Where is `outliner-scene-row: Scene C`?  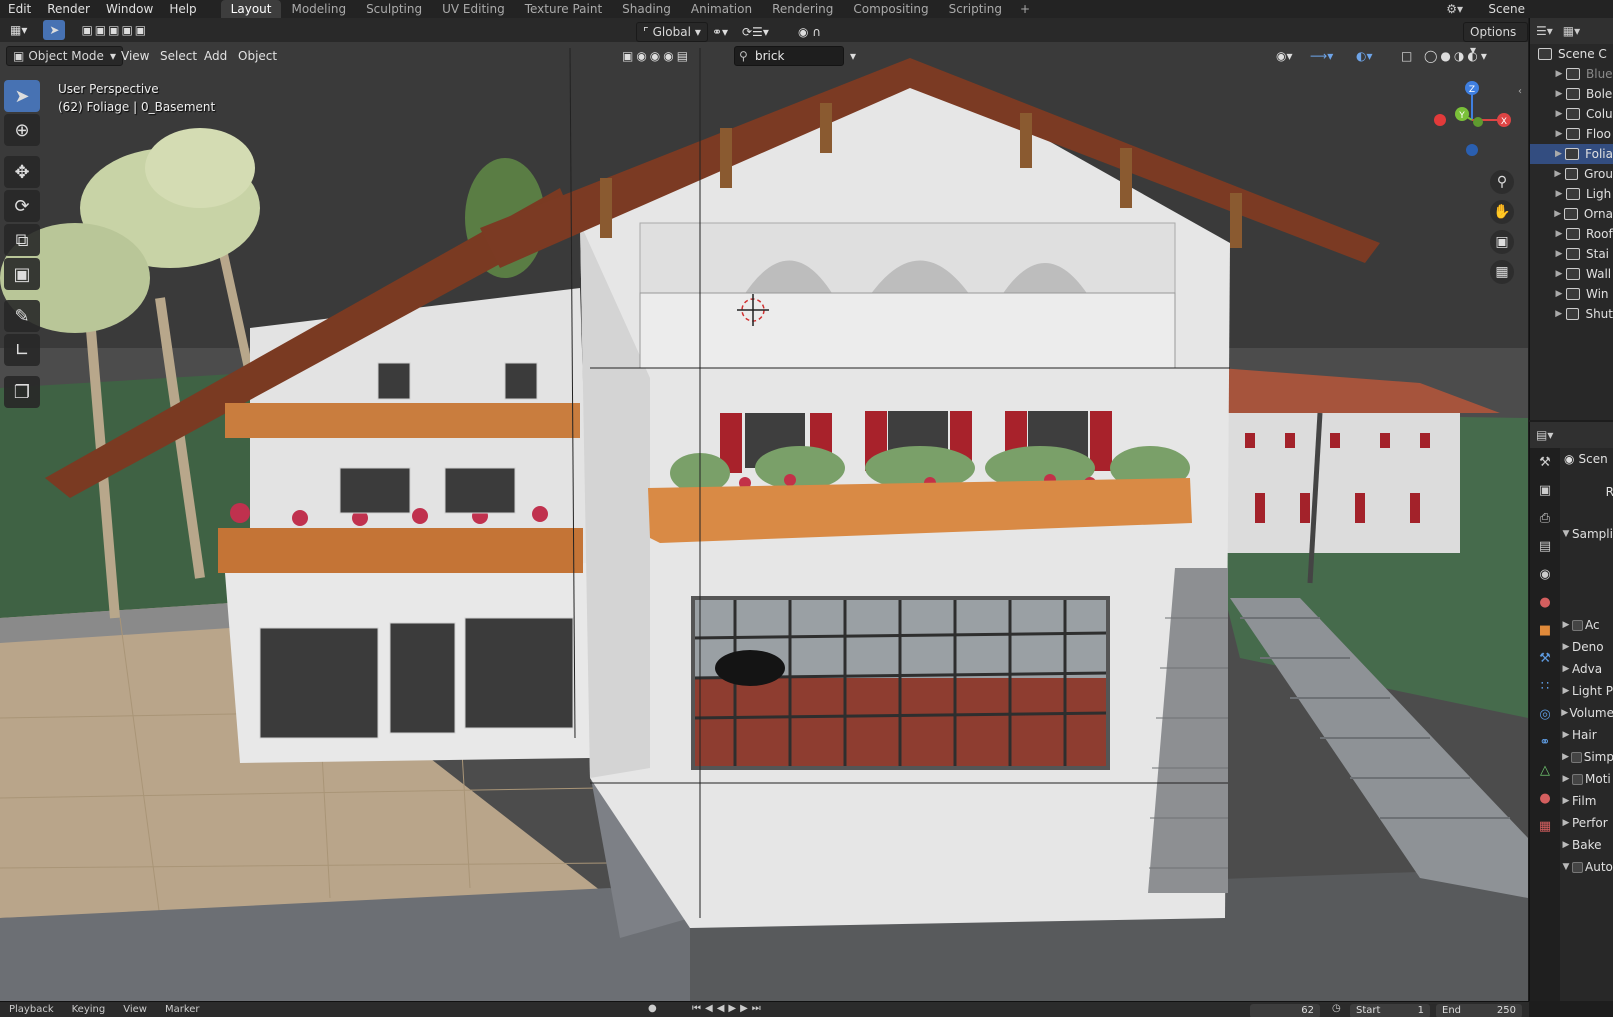
outliner-scene-row: Scene C is located at coordinates (1571, 54).